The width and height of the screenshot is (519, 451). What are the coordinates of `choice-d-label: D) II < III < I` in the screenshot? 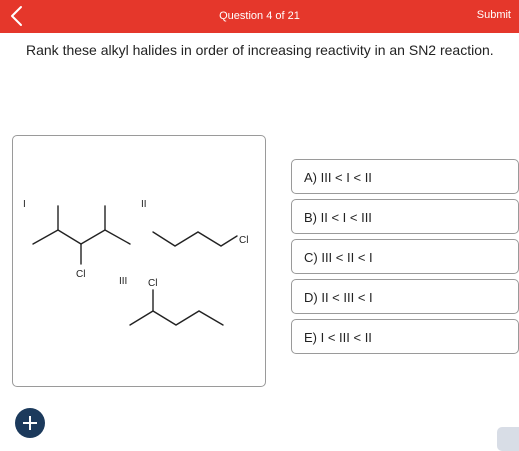 It's located at (338, 297).